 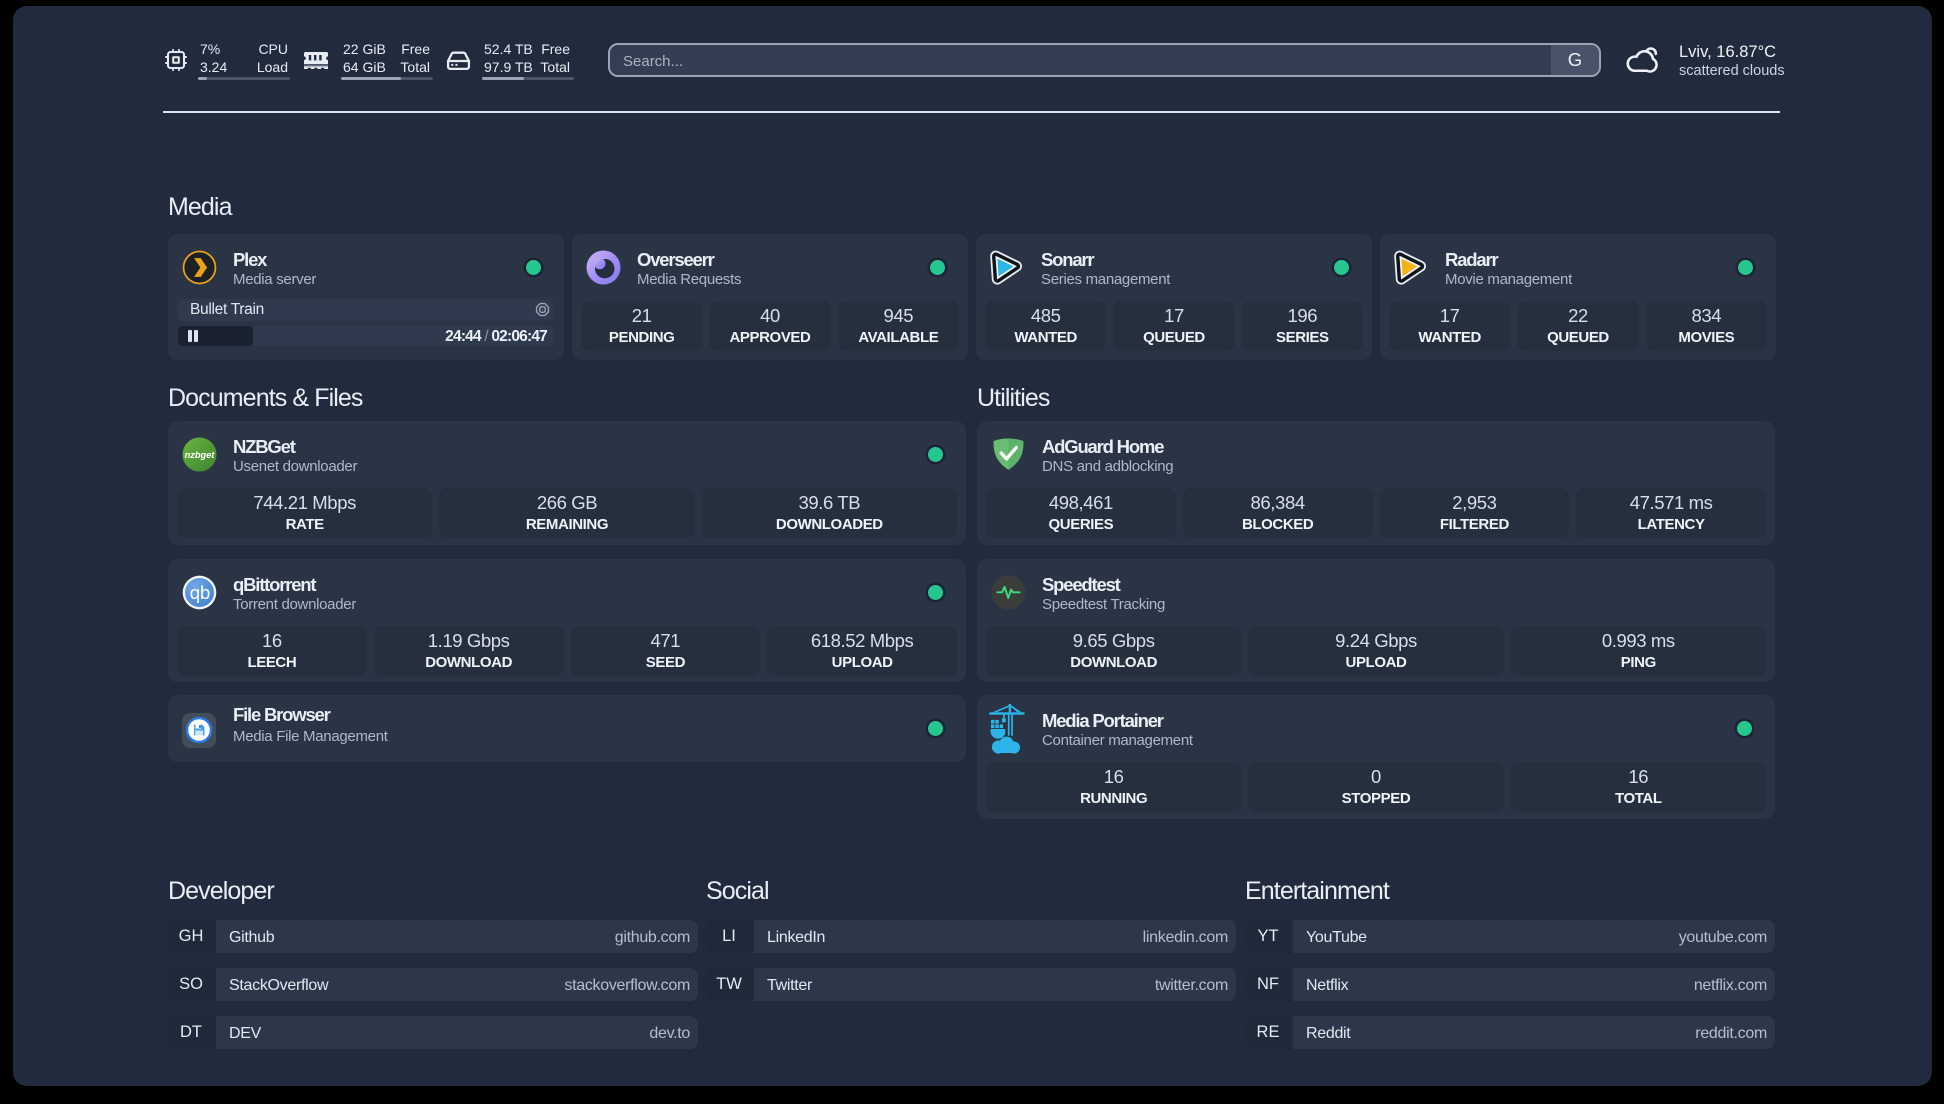 I want to click on svg-text: qb, so click(x=200, y=592).